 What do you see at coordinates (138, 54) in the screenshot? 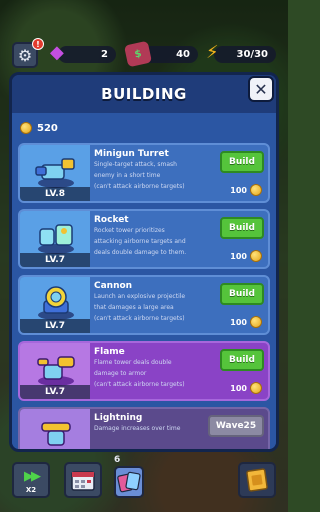
I see `cash-icon: $` at bounding box center [138, 54].